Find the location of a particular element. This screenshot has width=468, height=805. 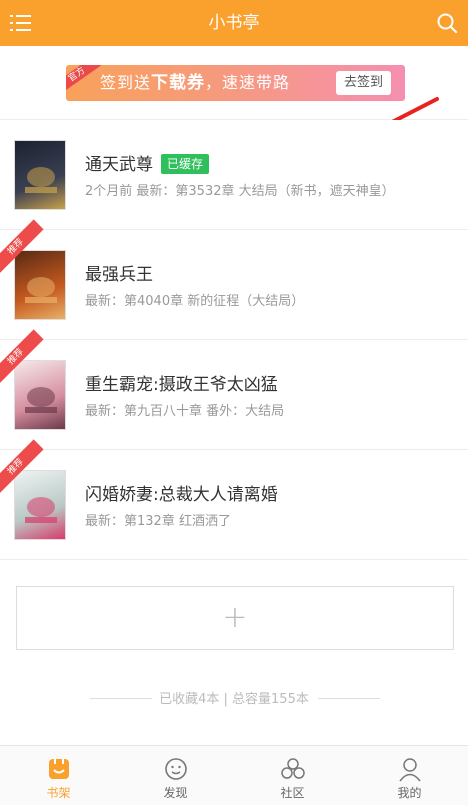

book-title: 重生霸宠:摄政王爷太凶猛 is located at coordinates (181, 382).